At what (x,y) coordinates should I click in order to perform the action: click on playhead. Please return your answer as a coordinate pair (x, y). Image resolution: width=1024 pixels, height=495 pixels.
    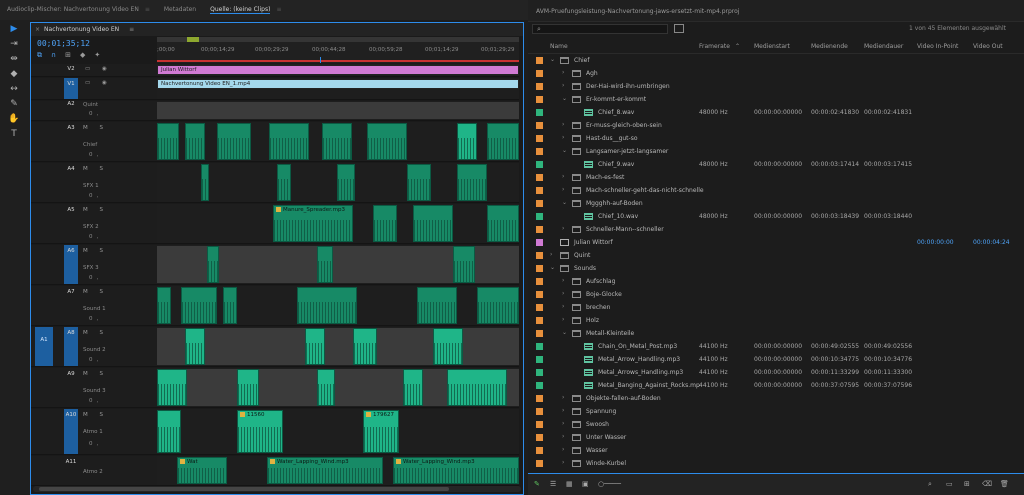
    Looking at the image, I should click on (320, 60).